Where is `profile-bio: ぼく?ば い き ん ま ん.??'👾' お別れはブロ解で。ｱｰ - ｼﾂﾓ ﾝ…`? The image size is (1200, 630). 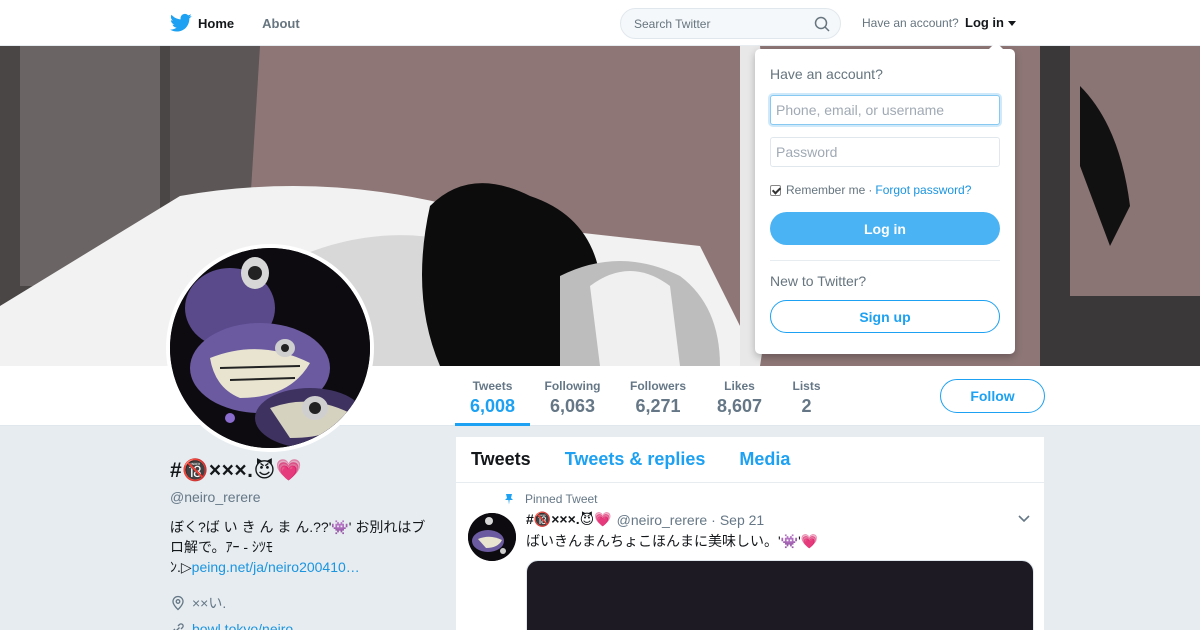
profile-bio: ぼく?ば い き ん ま ん.??'👾' お別れはブロ解で。ｱｰ - ｼﾂﾓ ﾝ… is located at coordinates (301, 547).